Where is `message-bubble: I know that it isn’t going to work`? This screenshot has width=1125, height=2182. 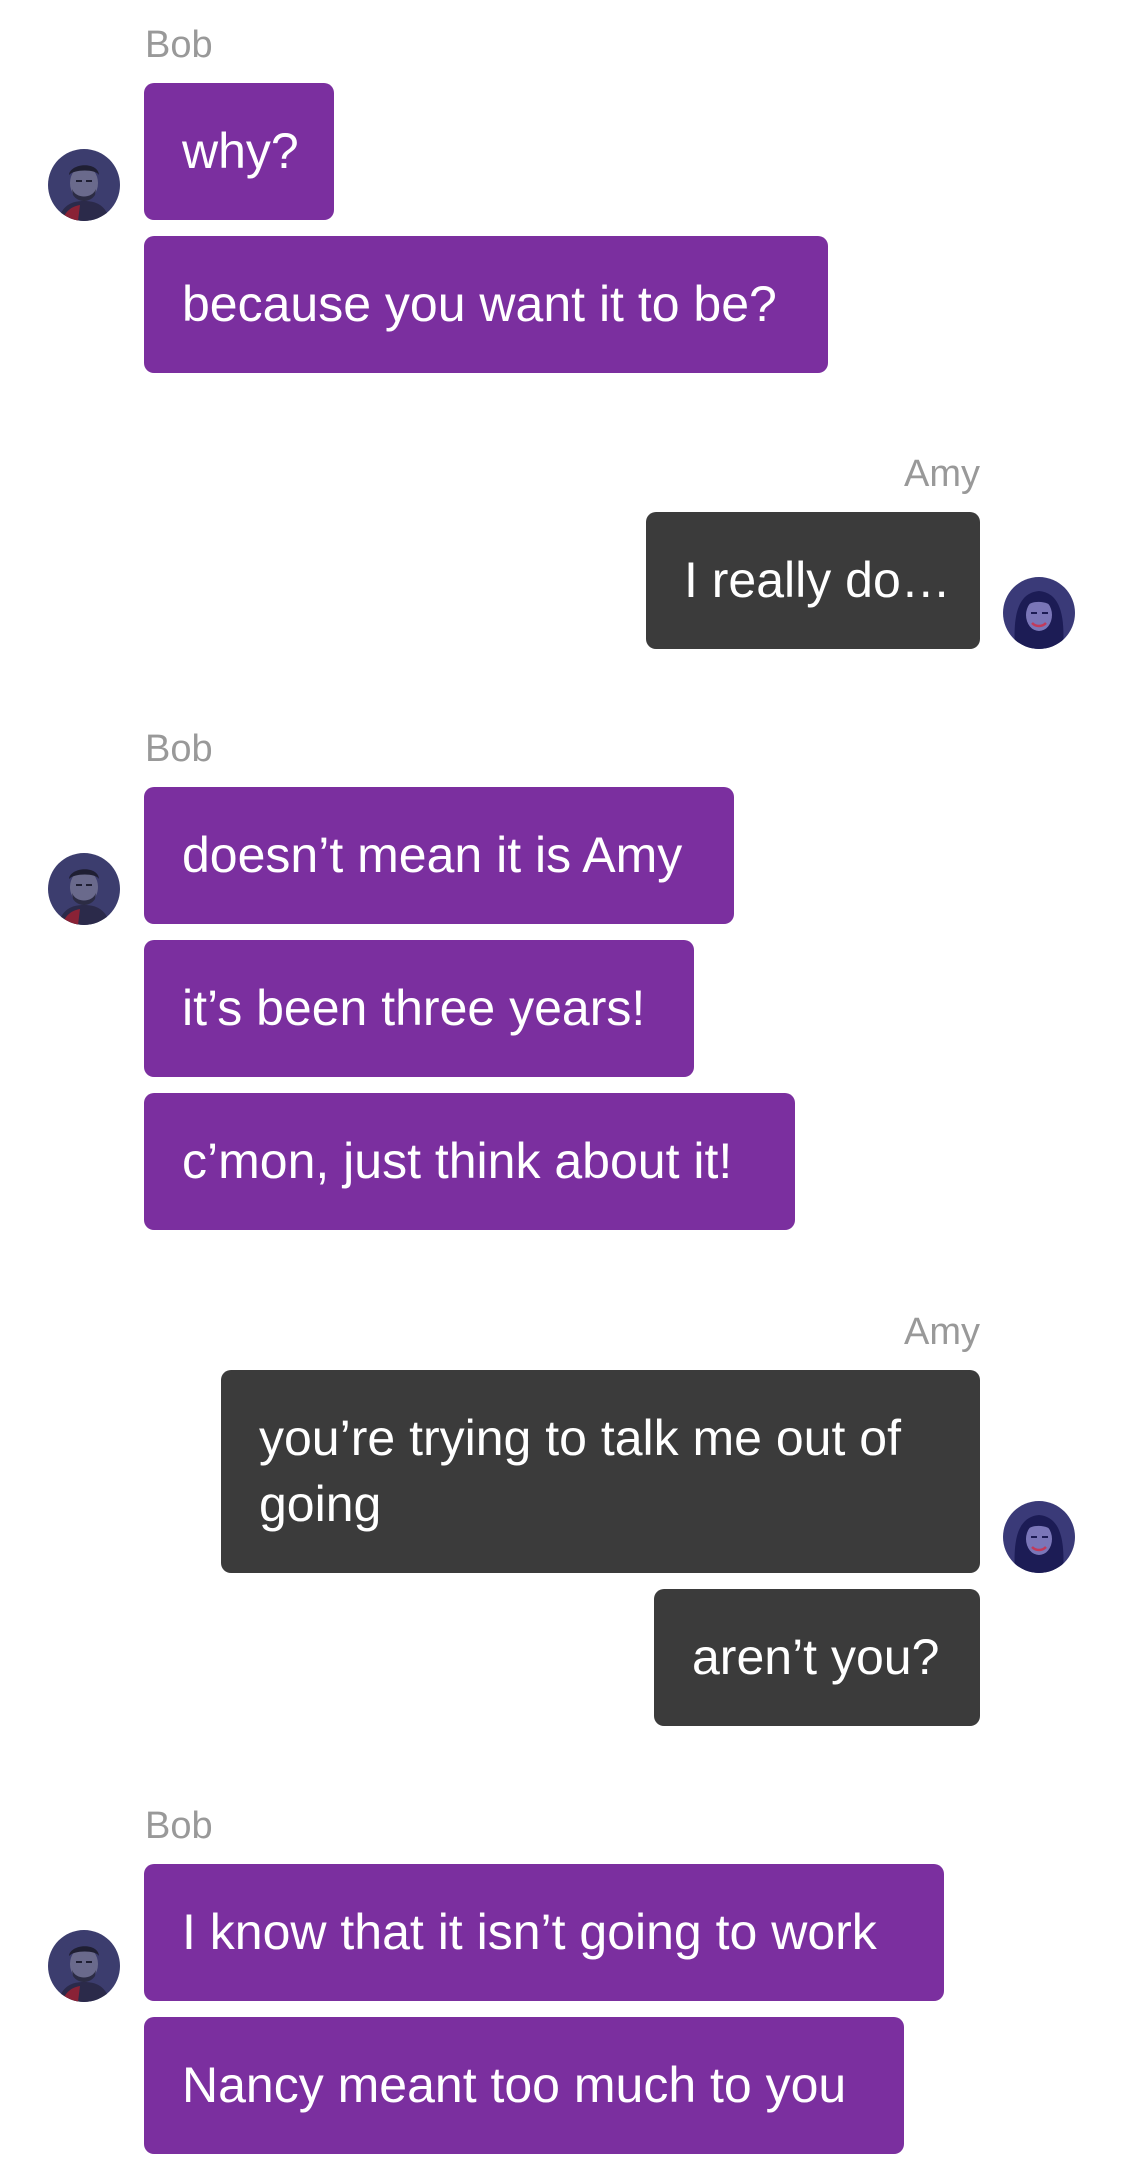 message-bubble: I know that it isn’t going to work is located at coordinates (544, 1932).